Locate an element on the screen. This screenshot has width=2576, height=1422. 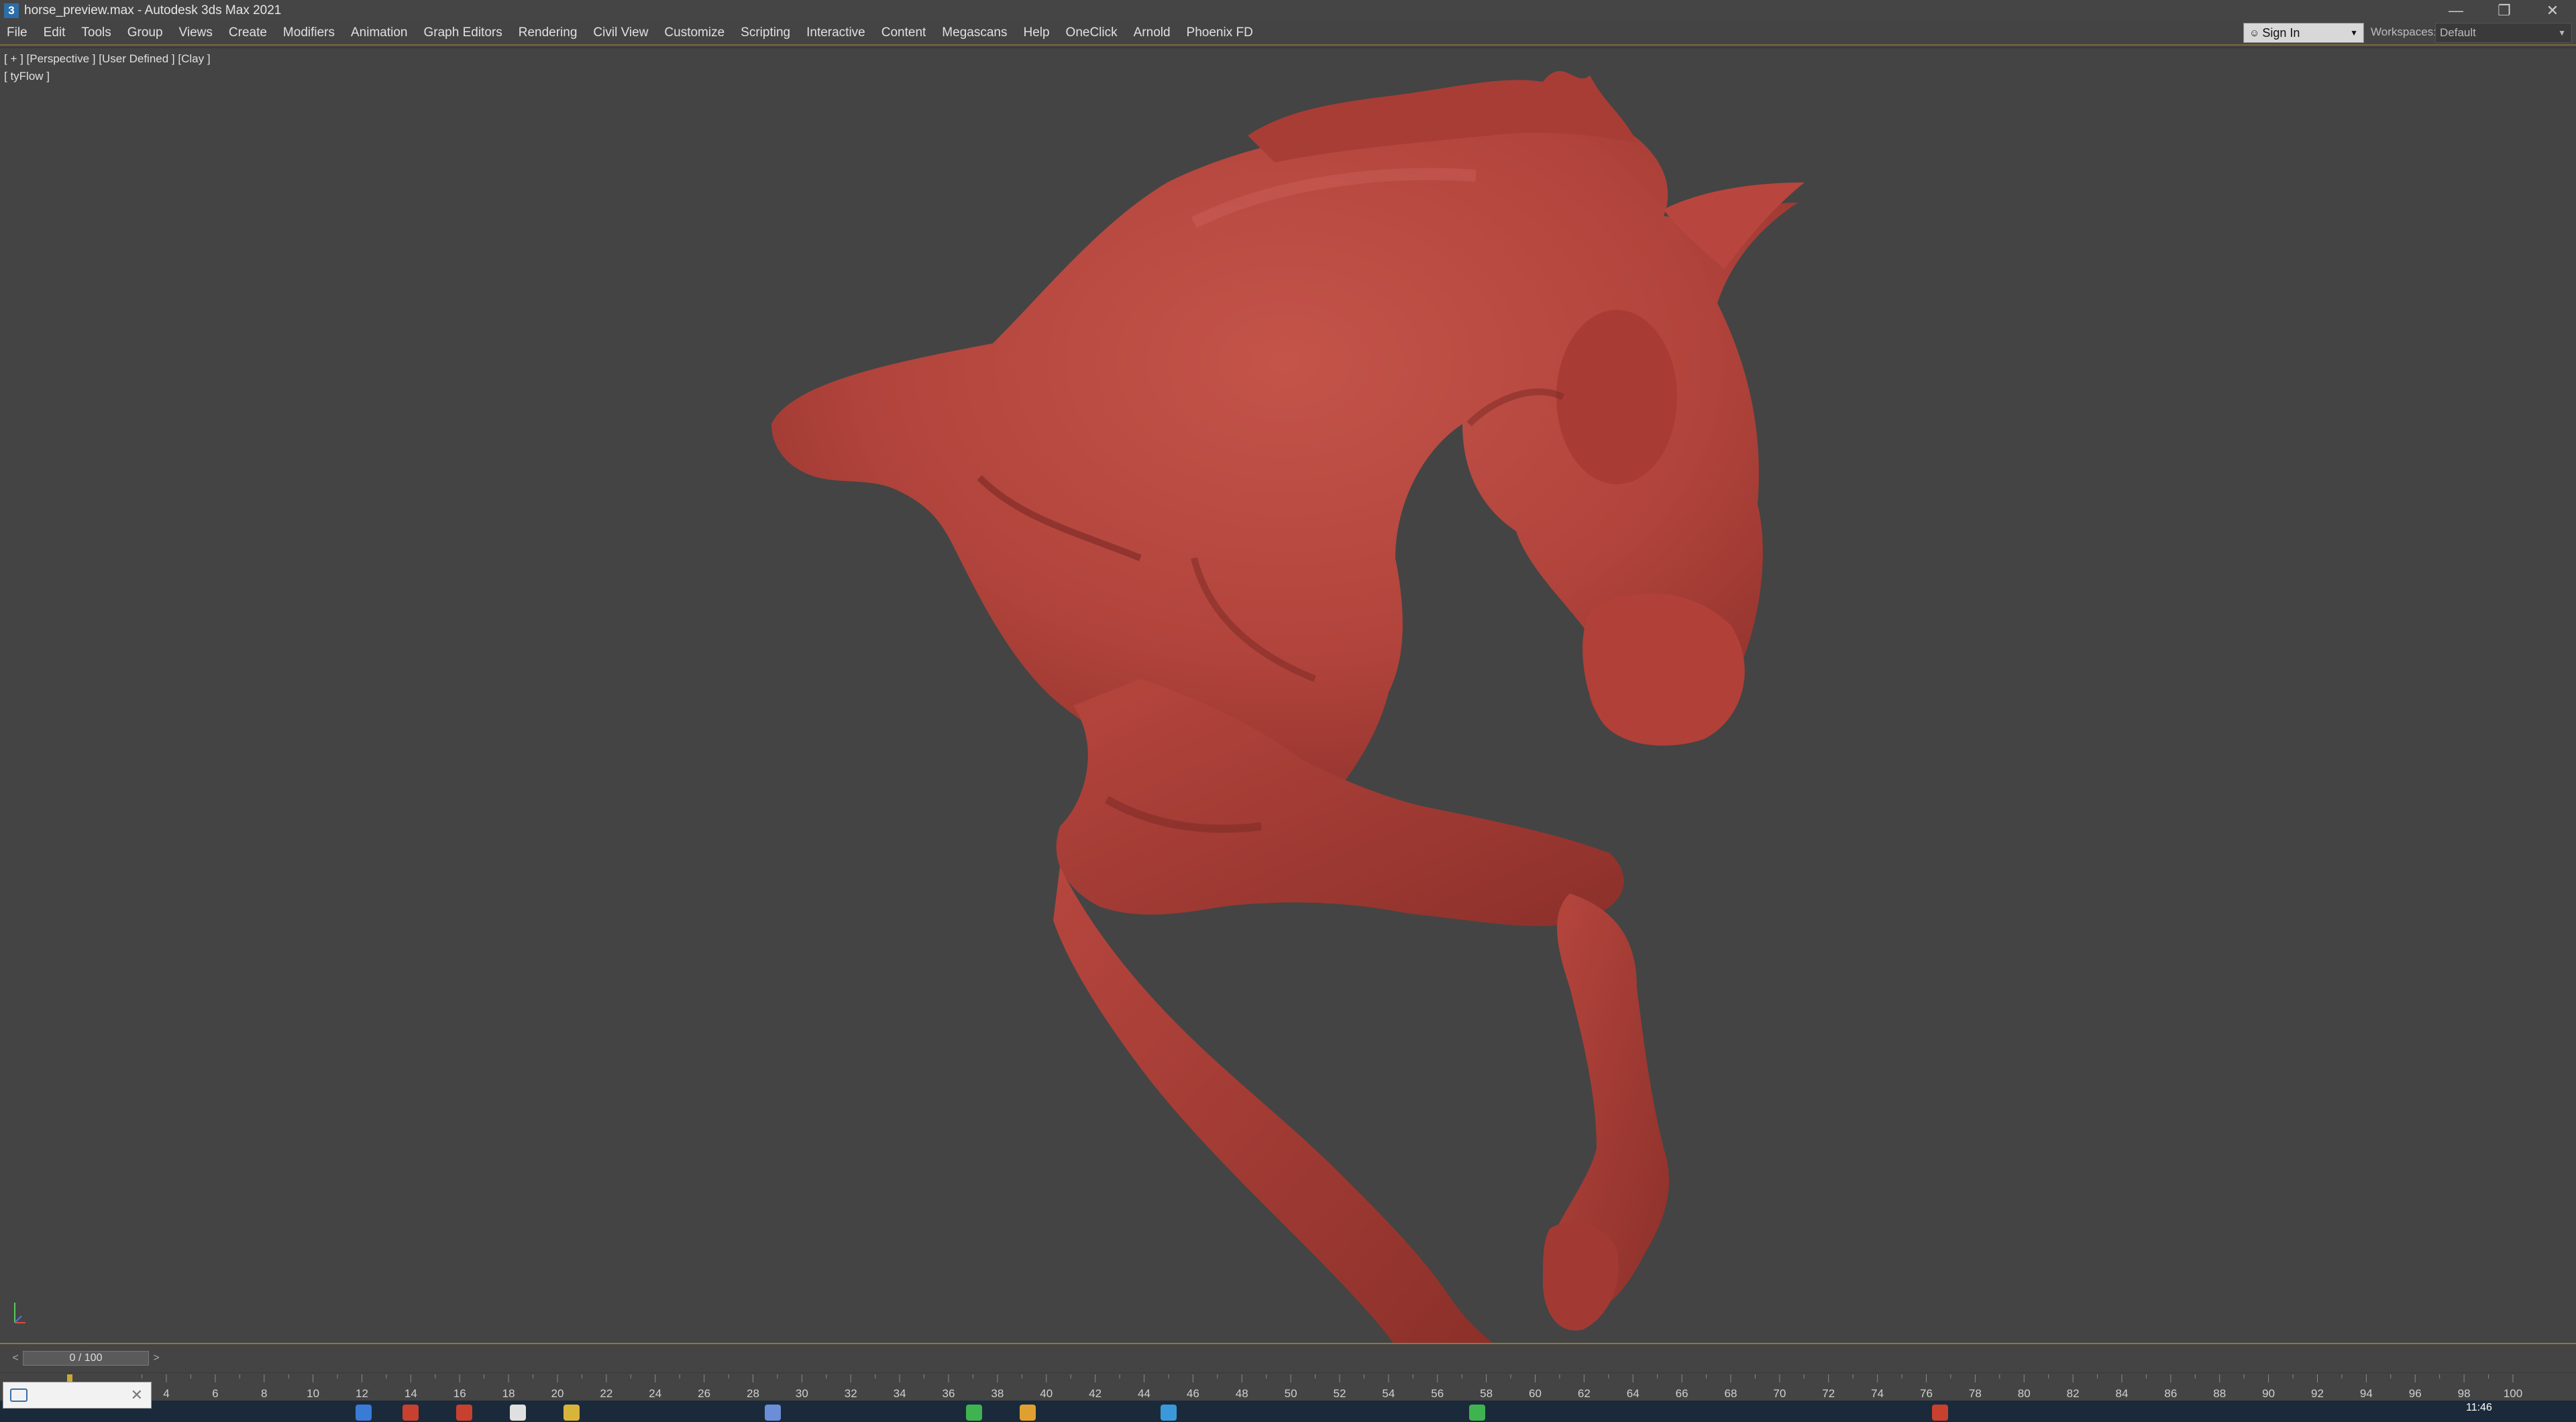
track-tick-label: 60 is located at coordinates (1535, 1394).